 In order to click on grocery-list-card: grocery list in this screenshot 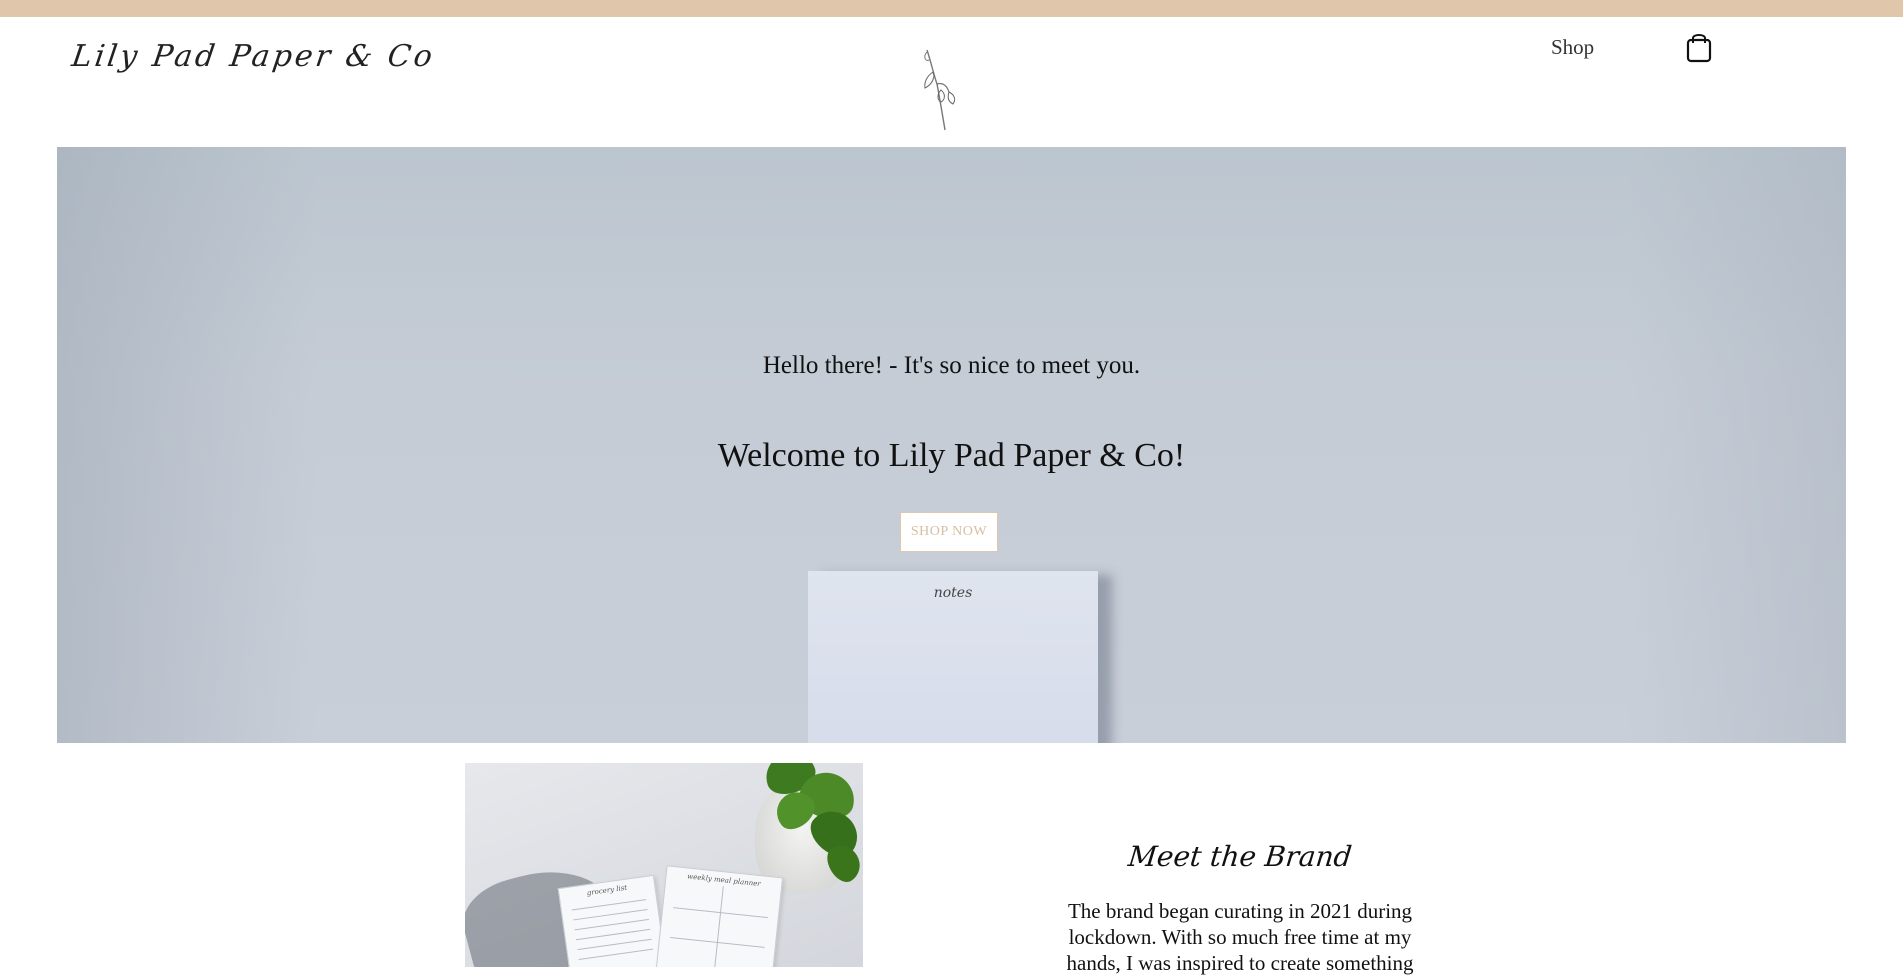, I will do `click(614, 921)`.